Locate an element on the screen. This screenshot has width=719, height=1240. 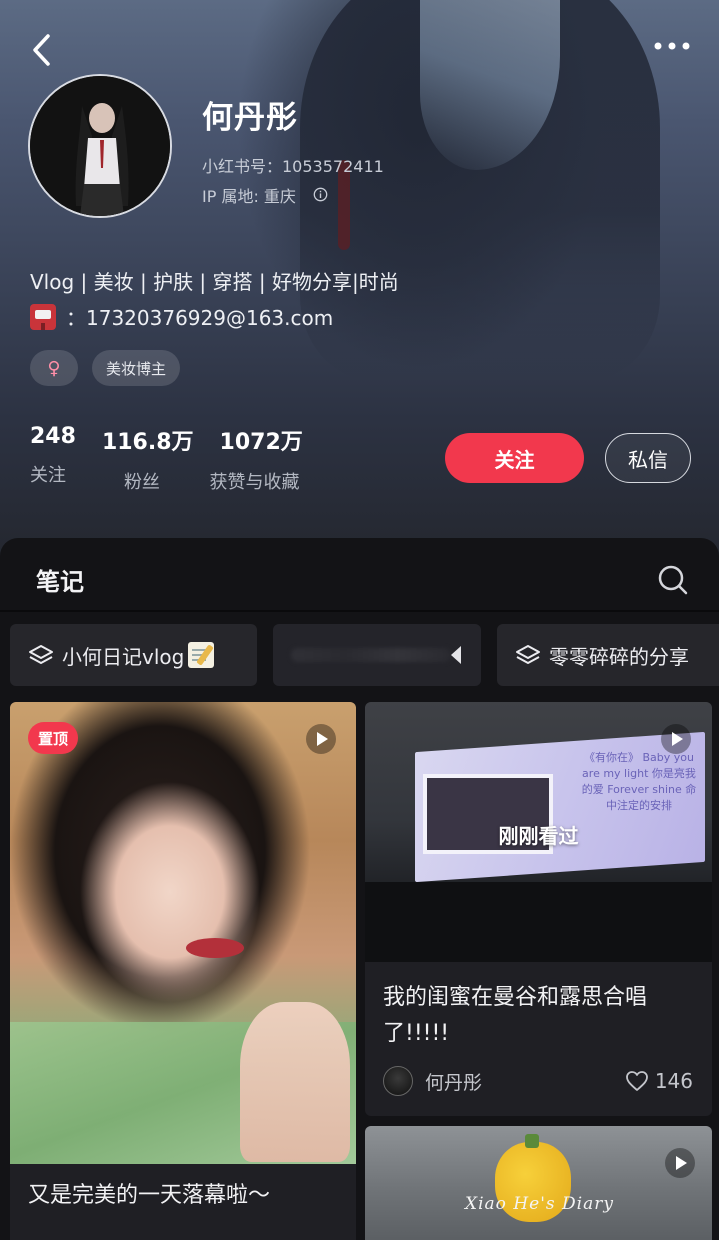
author-avatar is located at coordinates (398, 1081).